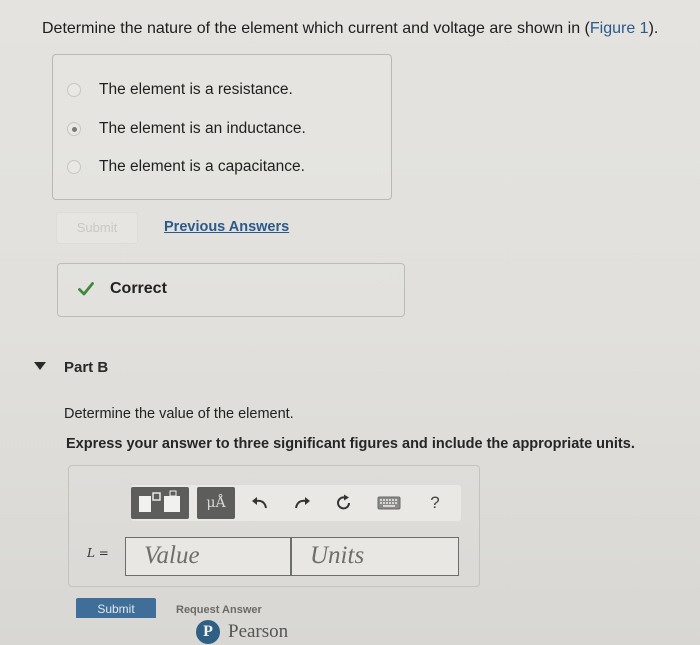  What do you see at coordinates (653, 28) in the screenshot?
I see `question-text-after: ).` at bounding box center [653, 28].